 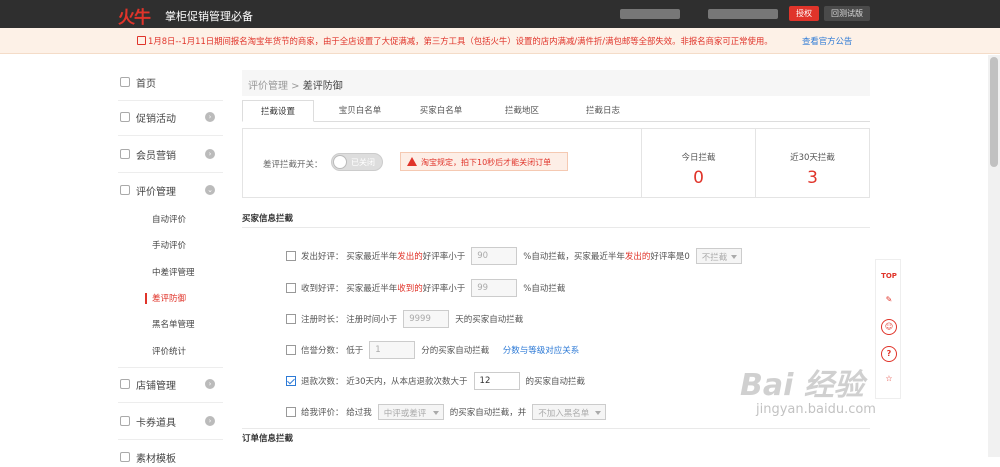 I want to click on review-type-select: 中评或差评, so click(x=410, y=412).